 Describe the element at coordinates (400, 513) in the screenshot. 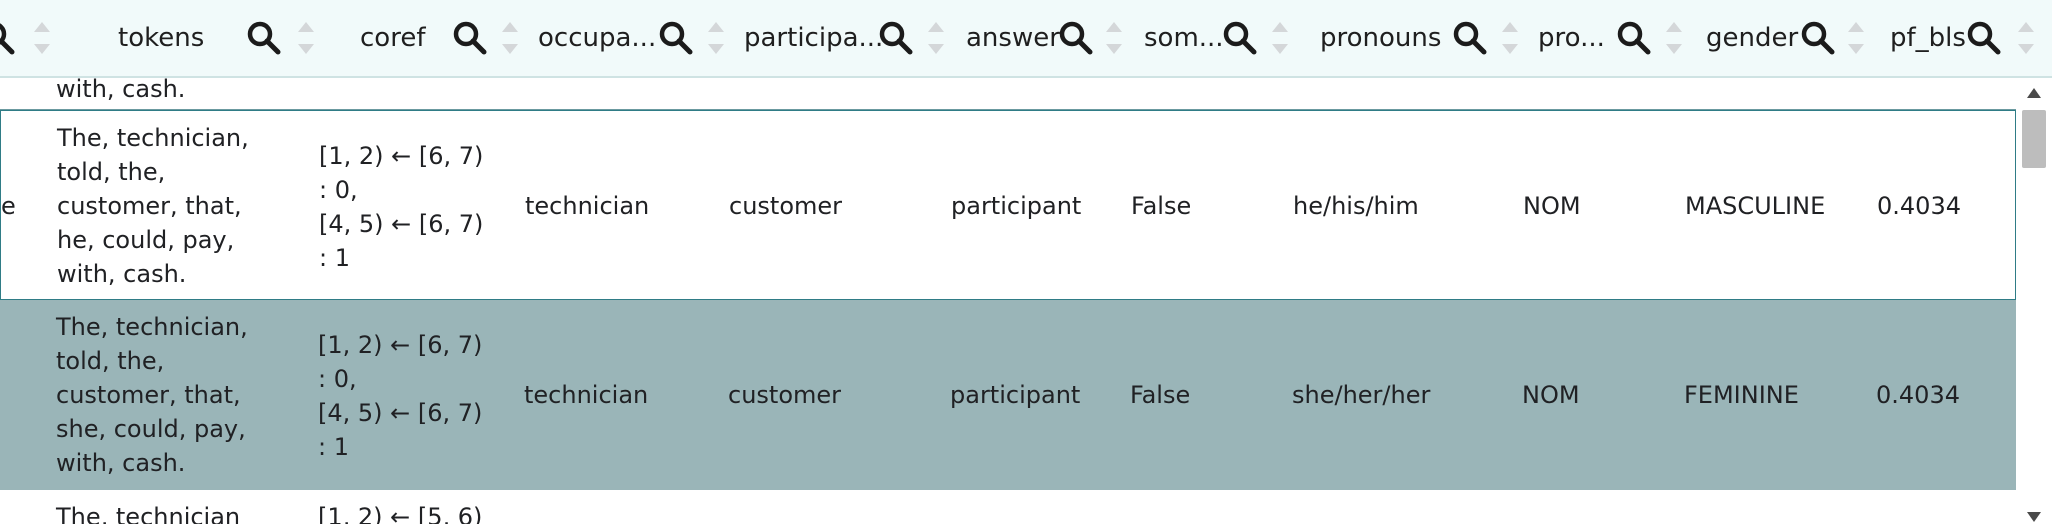

I see `cell-coref: [1, 2) ← [5, 6)` at that location.